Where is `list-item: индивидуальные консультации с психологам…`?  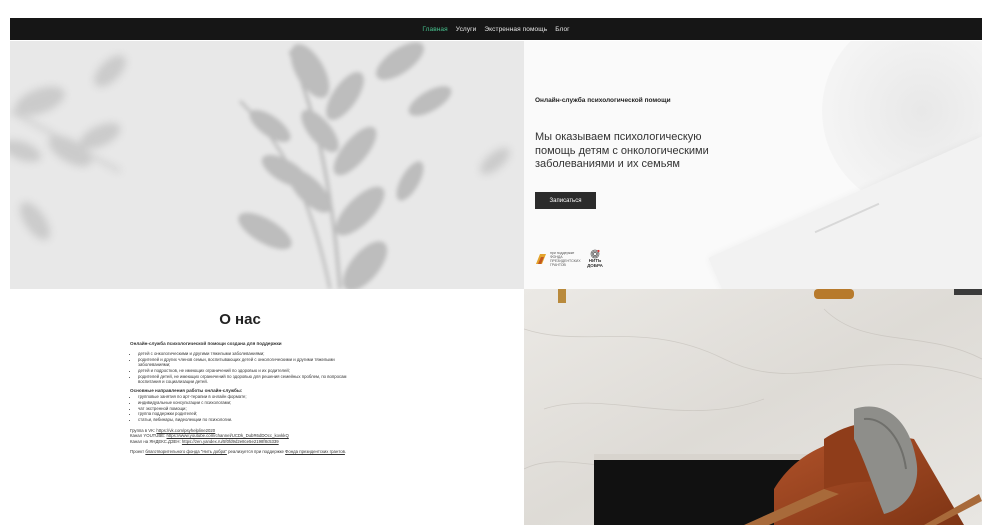 list-item: индивидуальные консультации с психологам… is located at coordinates (249, 402).